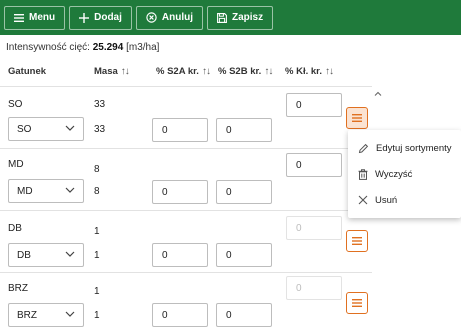  I want to click on mass-value-2: 8, so click(97, 191).